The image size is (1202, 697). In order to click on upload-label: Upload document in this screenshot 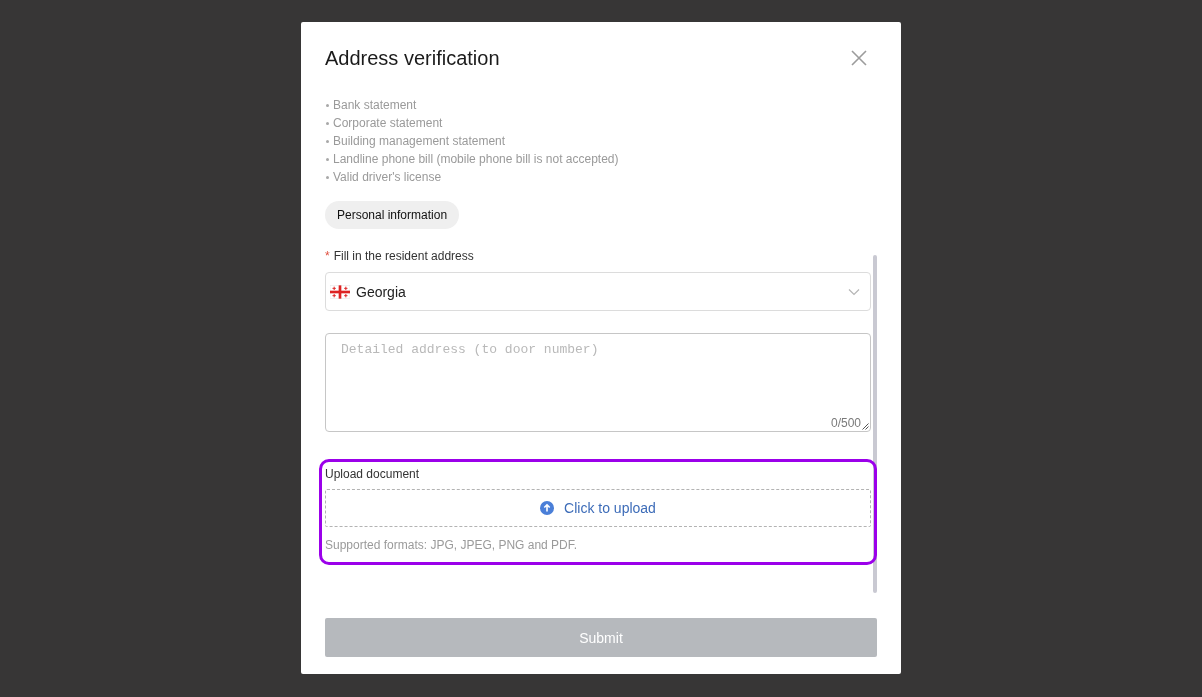, I will do `click(373, 474)`.